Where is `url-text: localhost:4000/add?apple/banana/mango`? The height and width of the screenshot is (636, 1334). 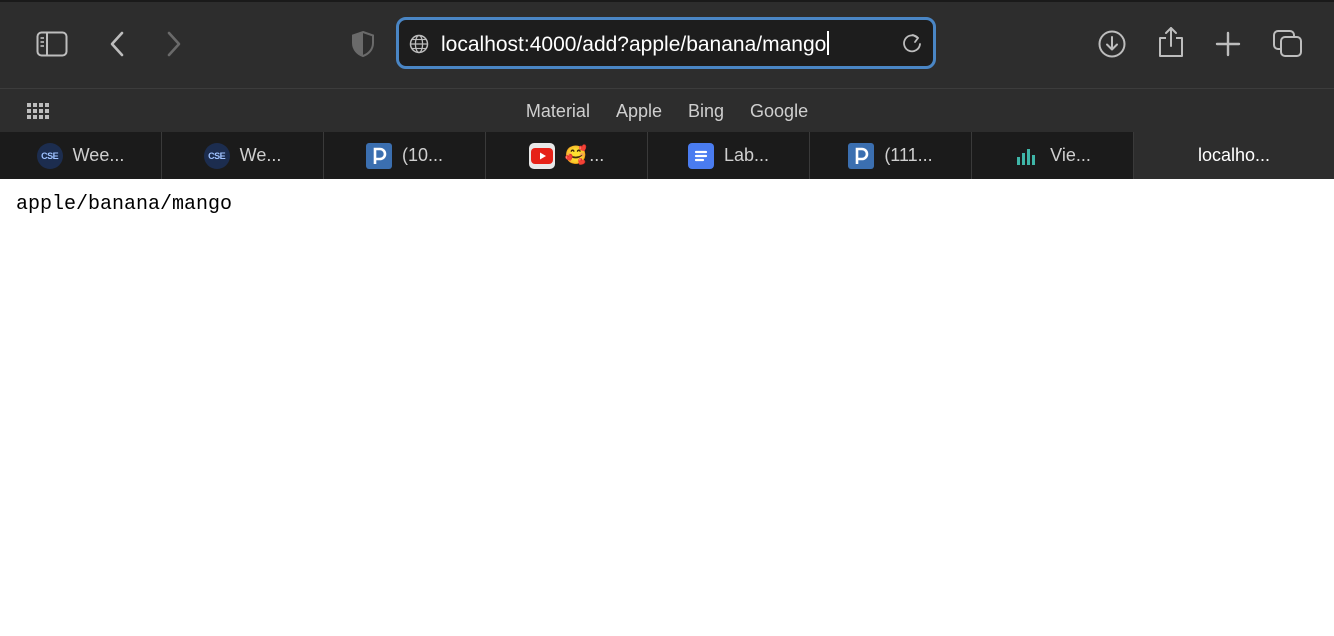 url-text: localhost:4000/add?apple/banana/mango is located at coordinates (634, 44).